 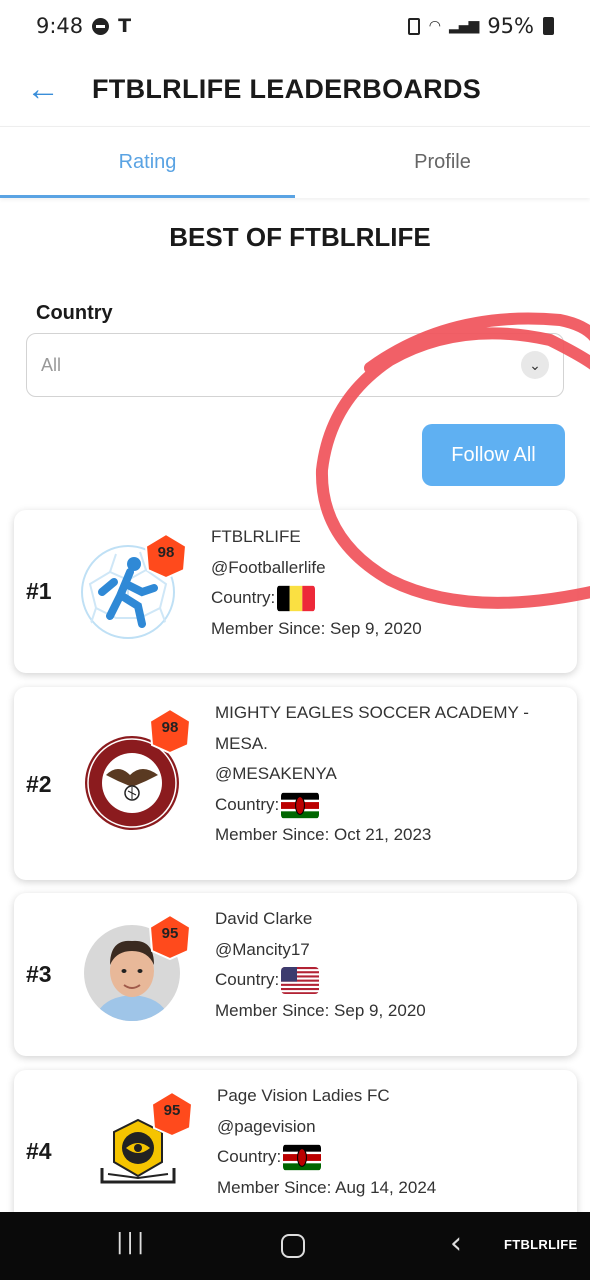 What do you see at coordinates (300, 237) in the screenshot?
I see `section-title: BEST OF FTBLRLIFE` at bounding box center [300, 237].